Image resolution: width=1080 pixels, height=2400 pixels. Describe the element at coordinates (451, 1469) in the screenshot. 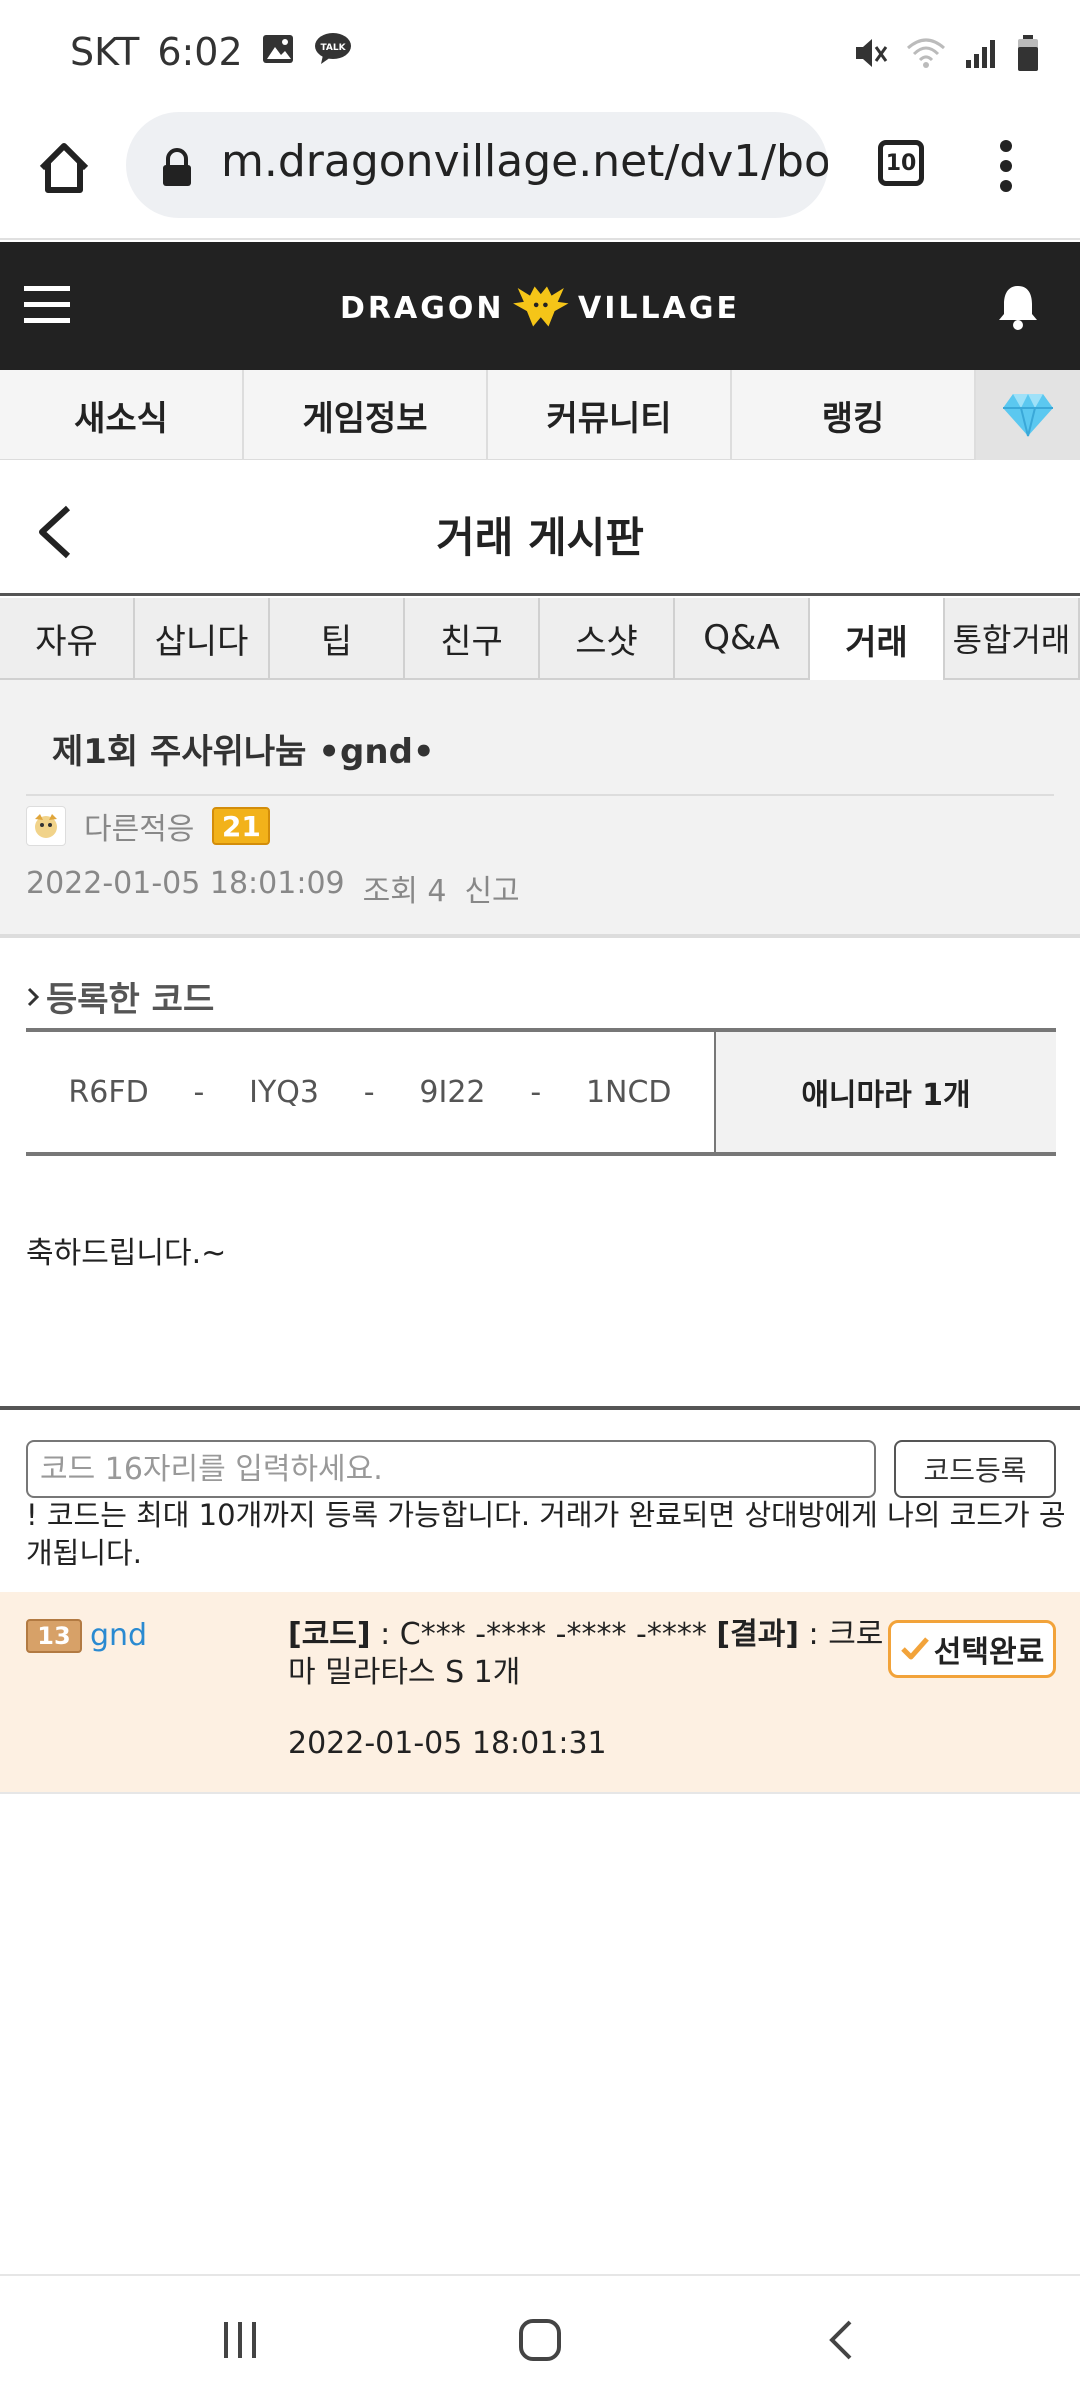

I see `code-input` at that location.